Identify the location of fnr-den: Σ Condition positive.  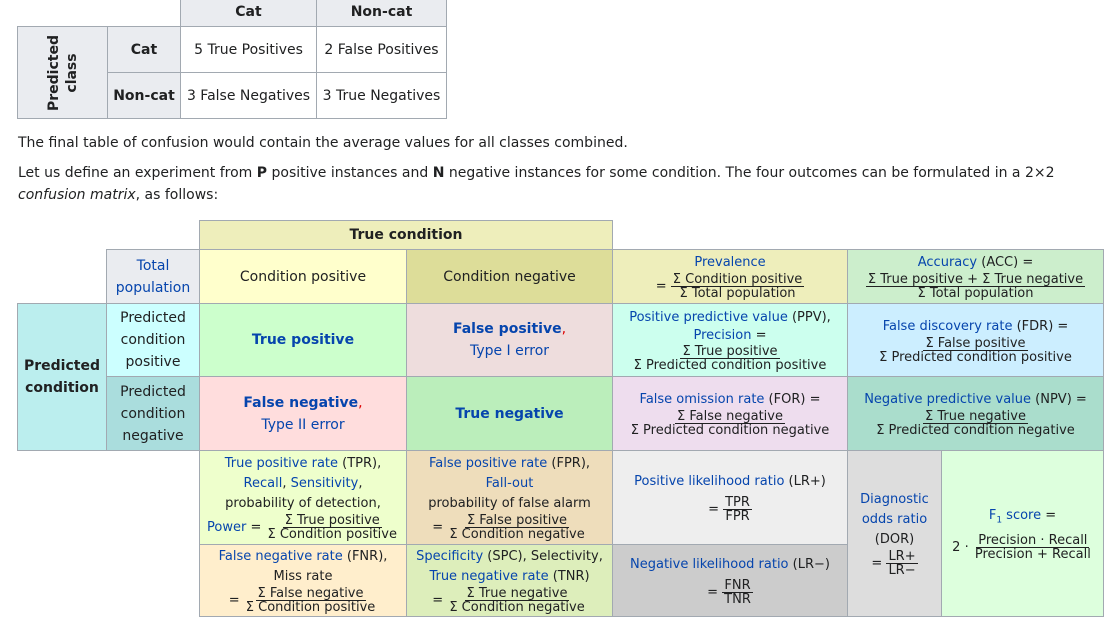
(310, 607).